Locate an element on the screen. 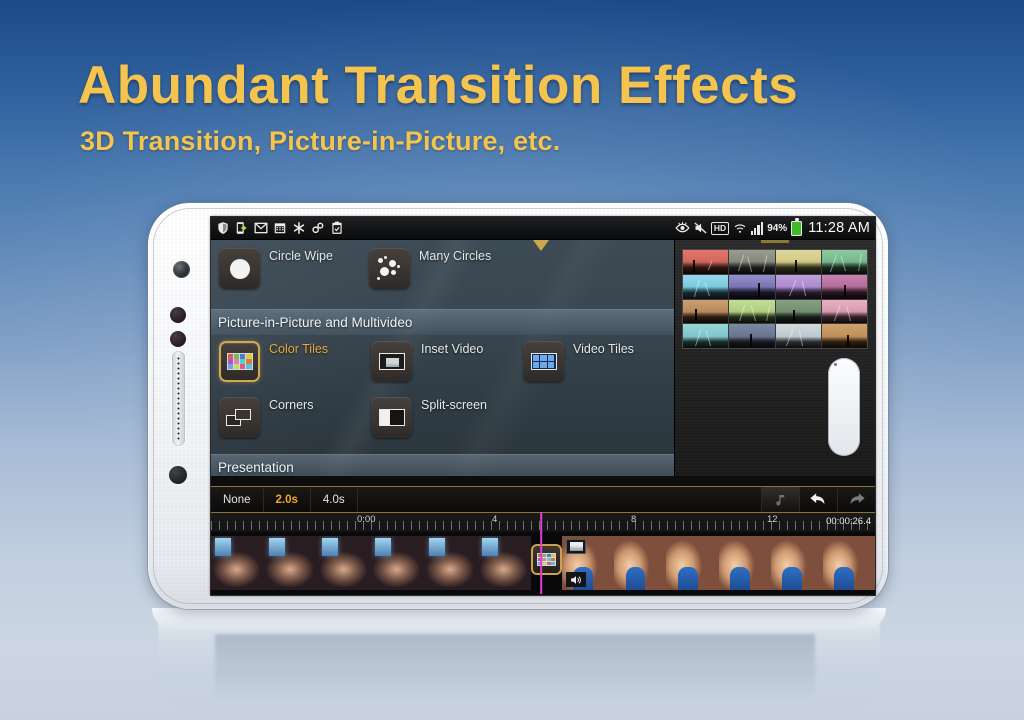 Image resolution: width=1024 pixels, height=720 pixels. timeline-clip-b is located at coordinates (718, 563).